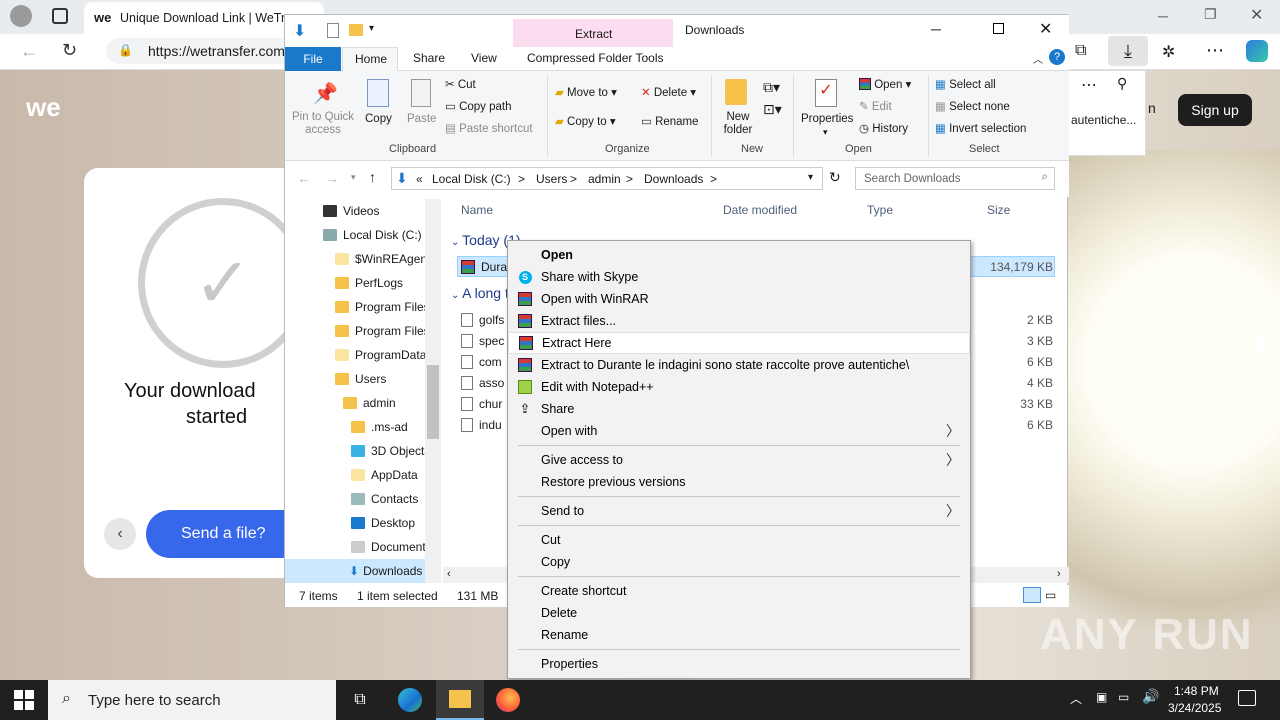 The height and width of the screenshot is (720, 1280). Describe the element at coordinates (323, 124) in the screenshot. I see `pin-quick-access-button: Pin to Quick access` at that location.